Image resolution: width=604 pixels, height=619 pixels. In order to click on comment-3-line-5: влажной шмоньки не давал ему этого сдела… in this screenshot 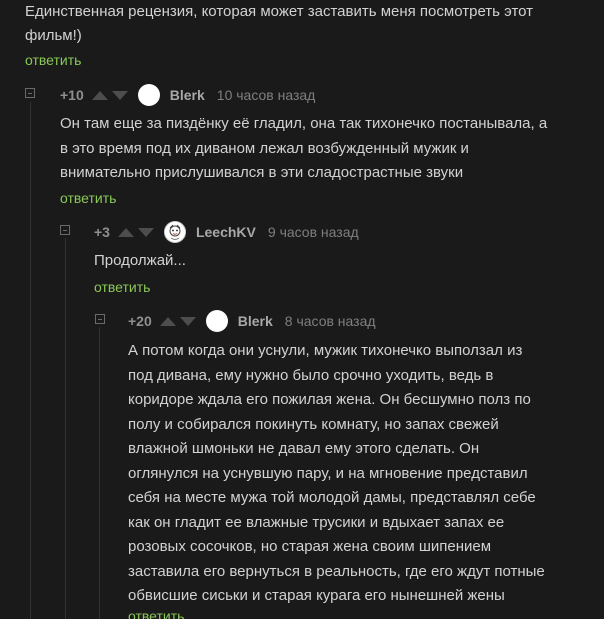, I will do `click(304, 448)`.